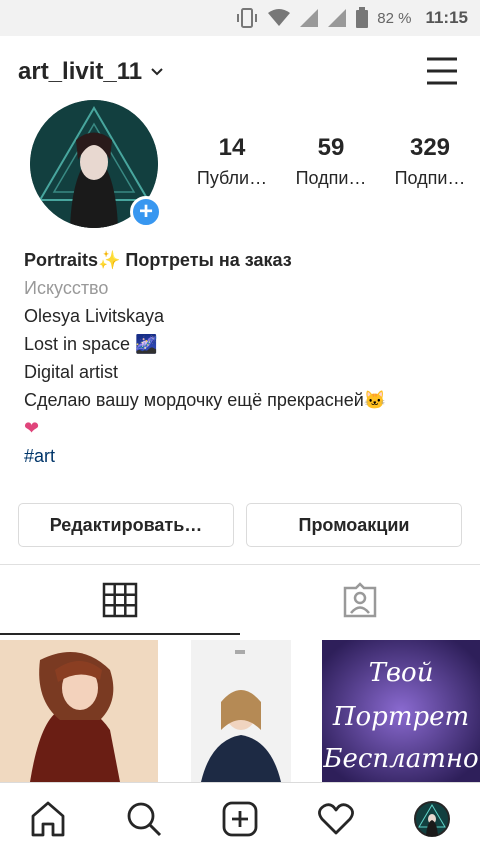 Image resolution: width=480 pixels, height=855 pixels. I want to click on promo-line: Портрет, so click(401, 717).